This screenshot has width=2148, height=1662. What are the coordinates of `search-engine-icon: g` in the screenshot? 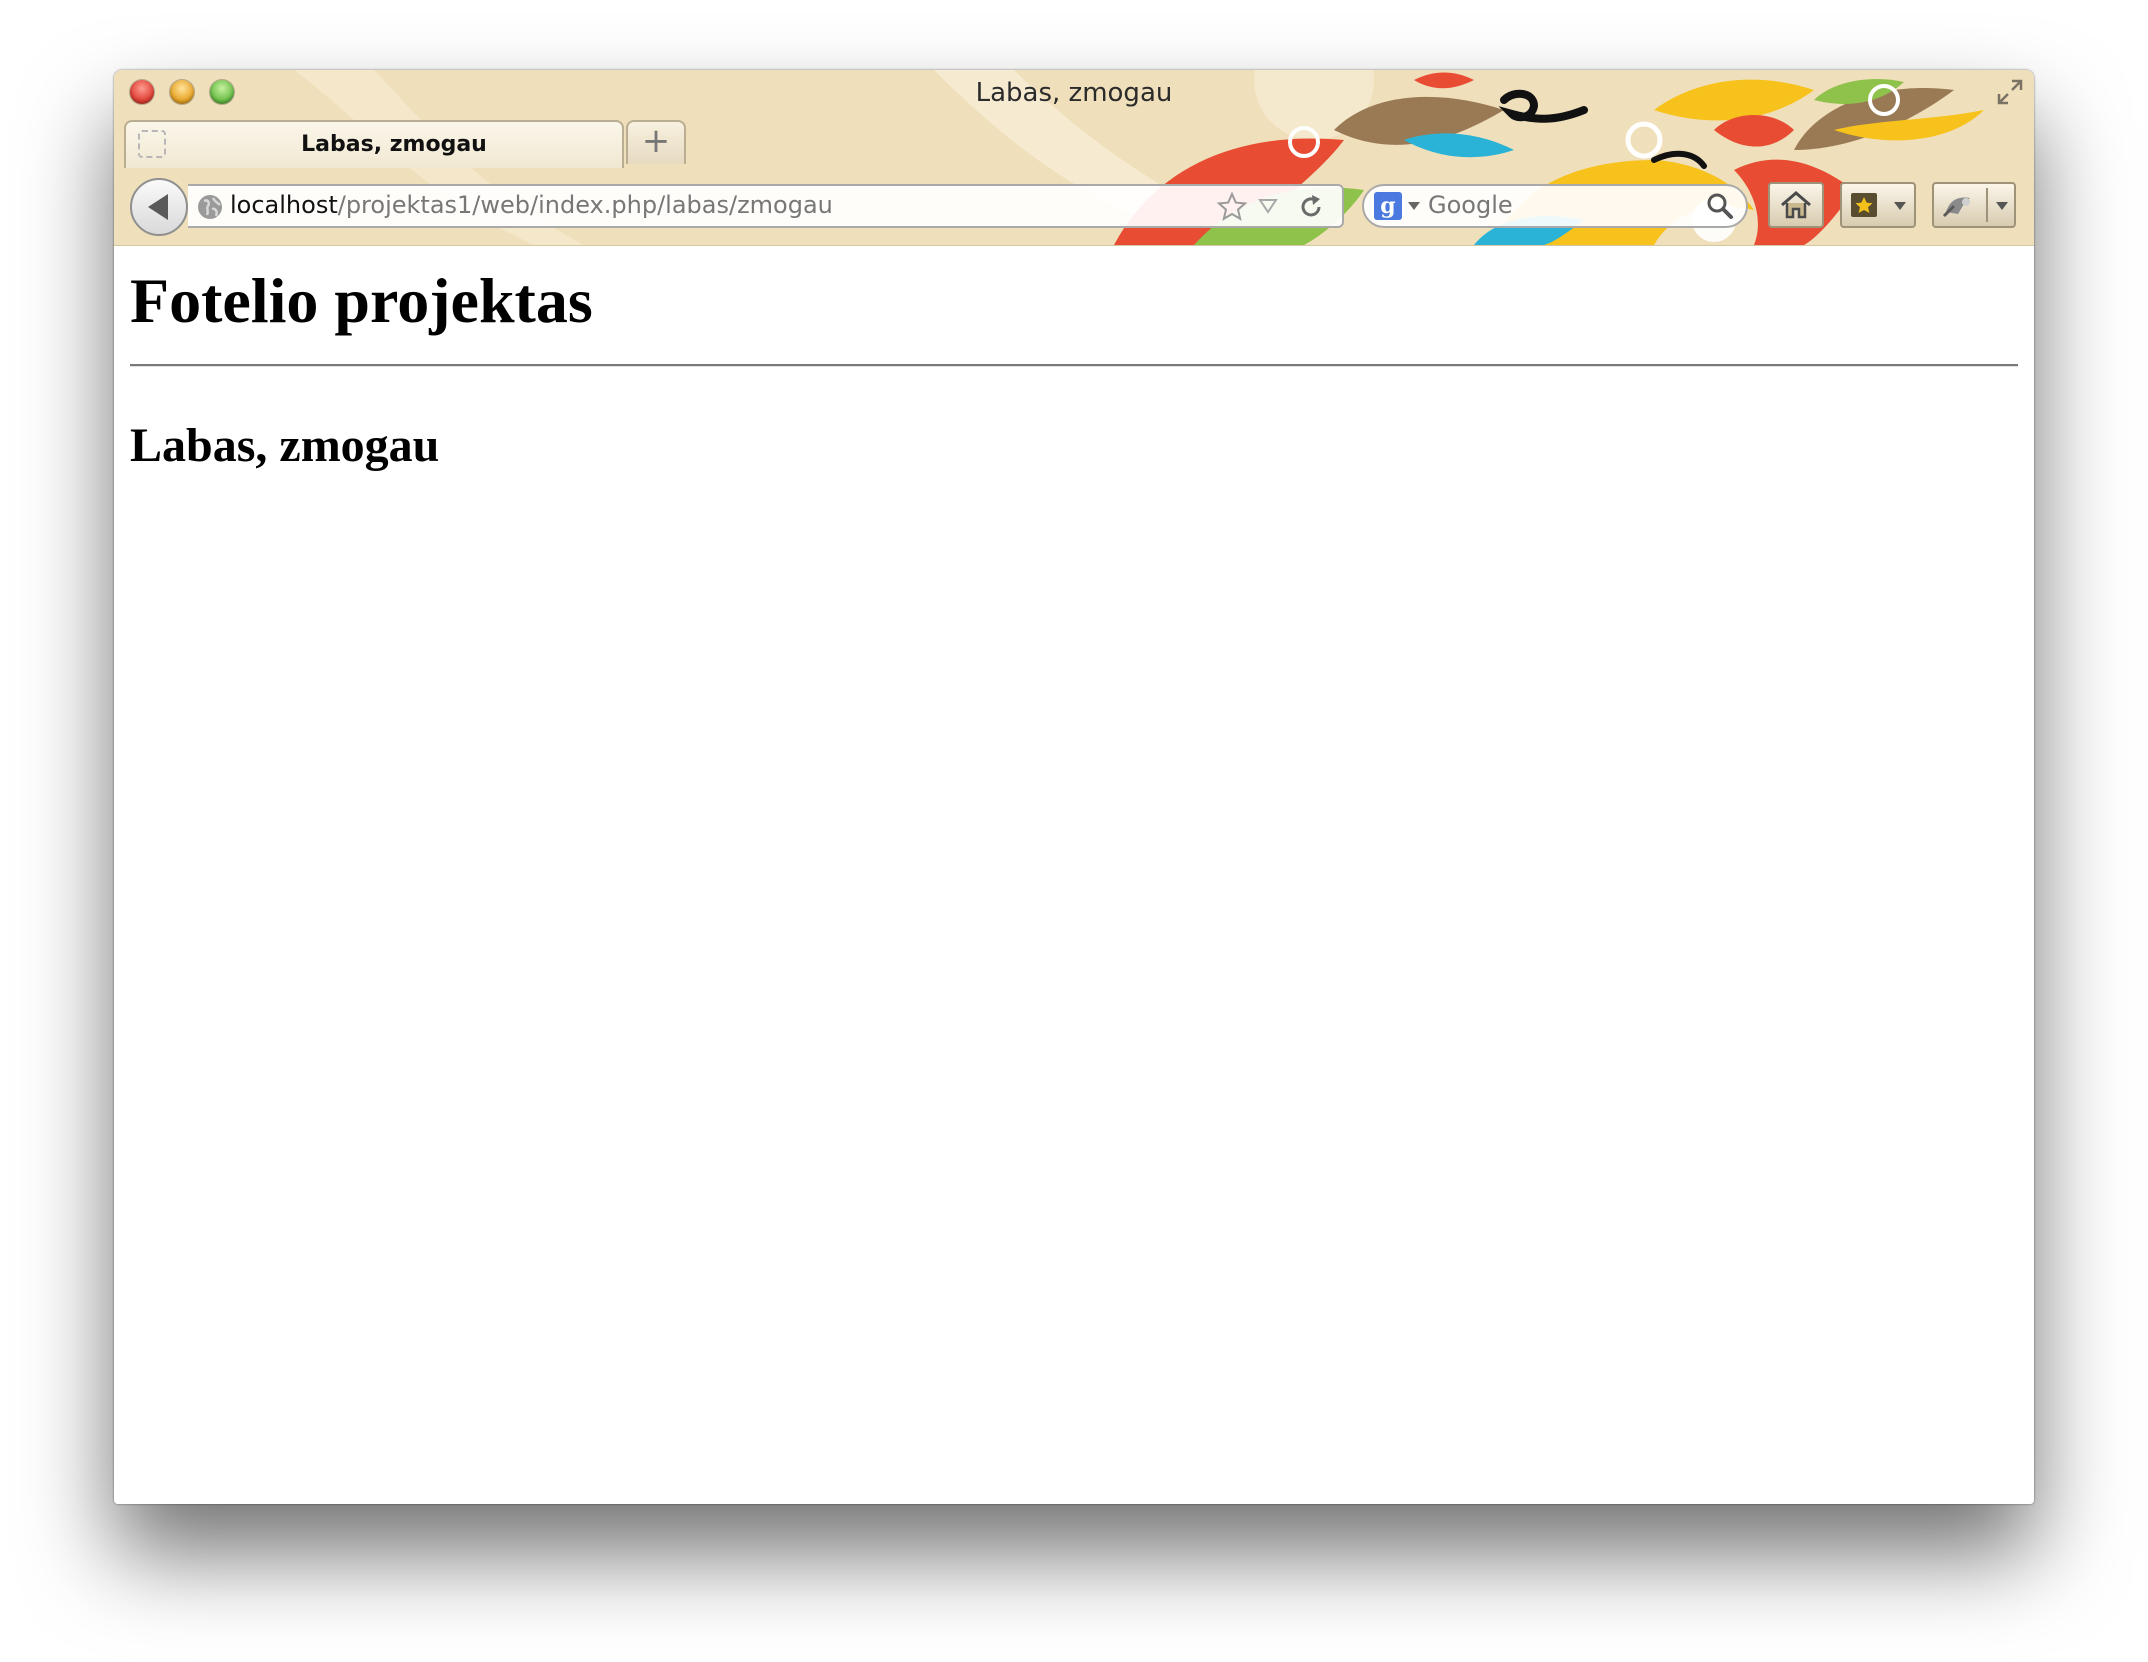 It's located at (1388, 206).